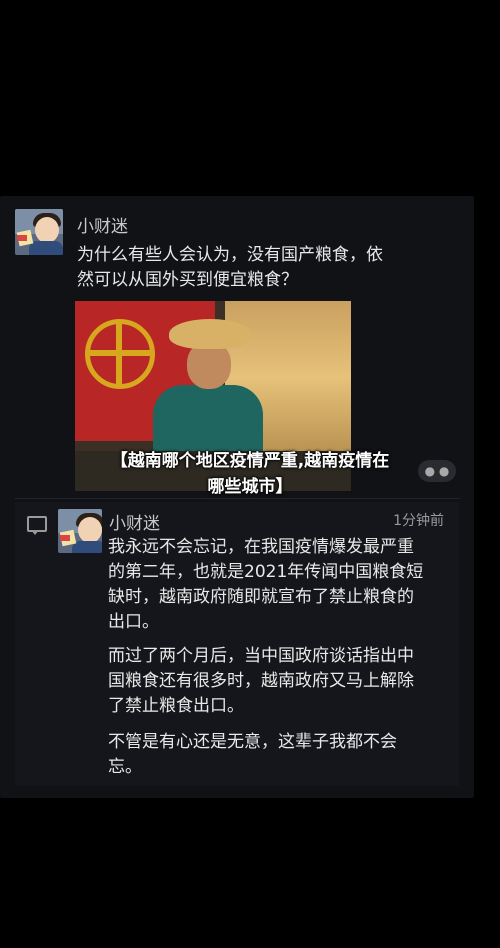 This screenshot has width=500, height=948. Describe the element at coordinates (250, 474) in the screenshot. I see `article-title-overlay: 【越南哪个地区疫情严重,越南疫情在 哪些城市】` at that location.